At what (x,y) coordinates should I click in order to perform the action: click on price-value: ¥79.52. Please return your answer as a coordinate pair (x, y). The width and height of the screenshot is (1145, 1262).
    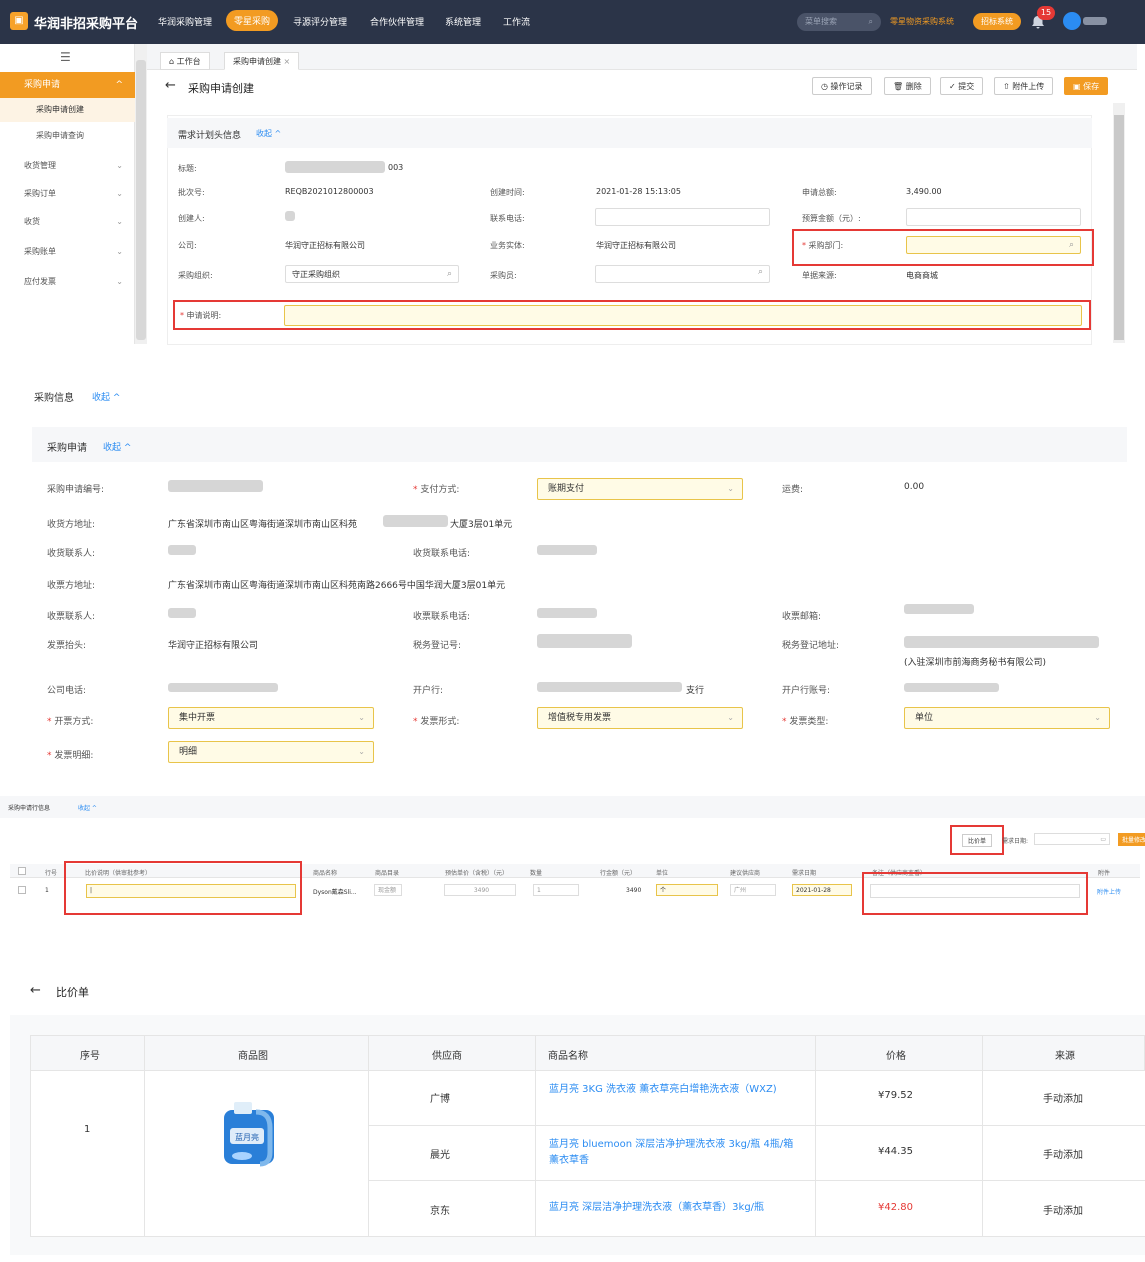
    Looking at the image, I should click on (895, 1095).